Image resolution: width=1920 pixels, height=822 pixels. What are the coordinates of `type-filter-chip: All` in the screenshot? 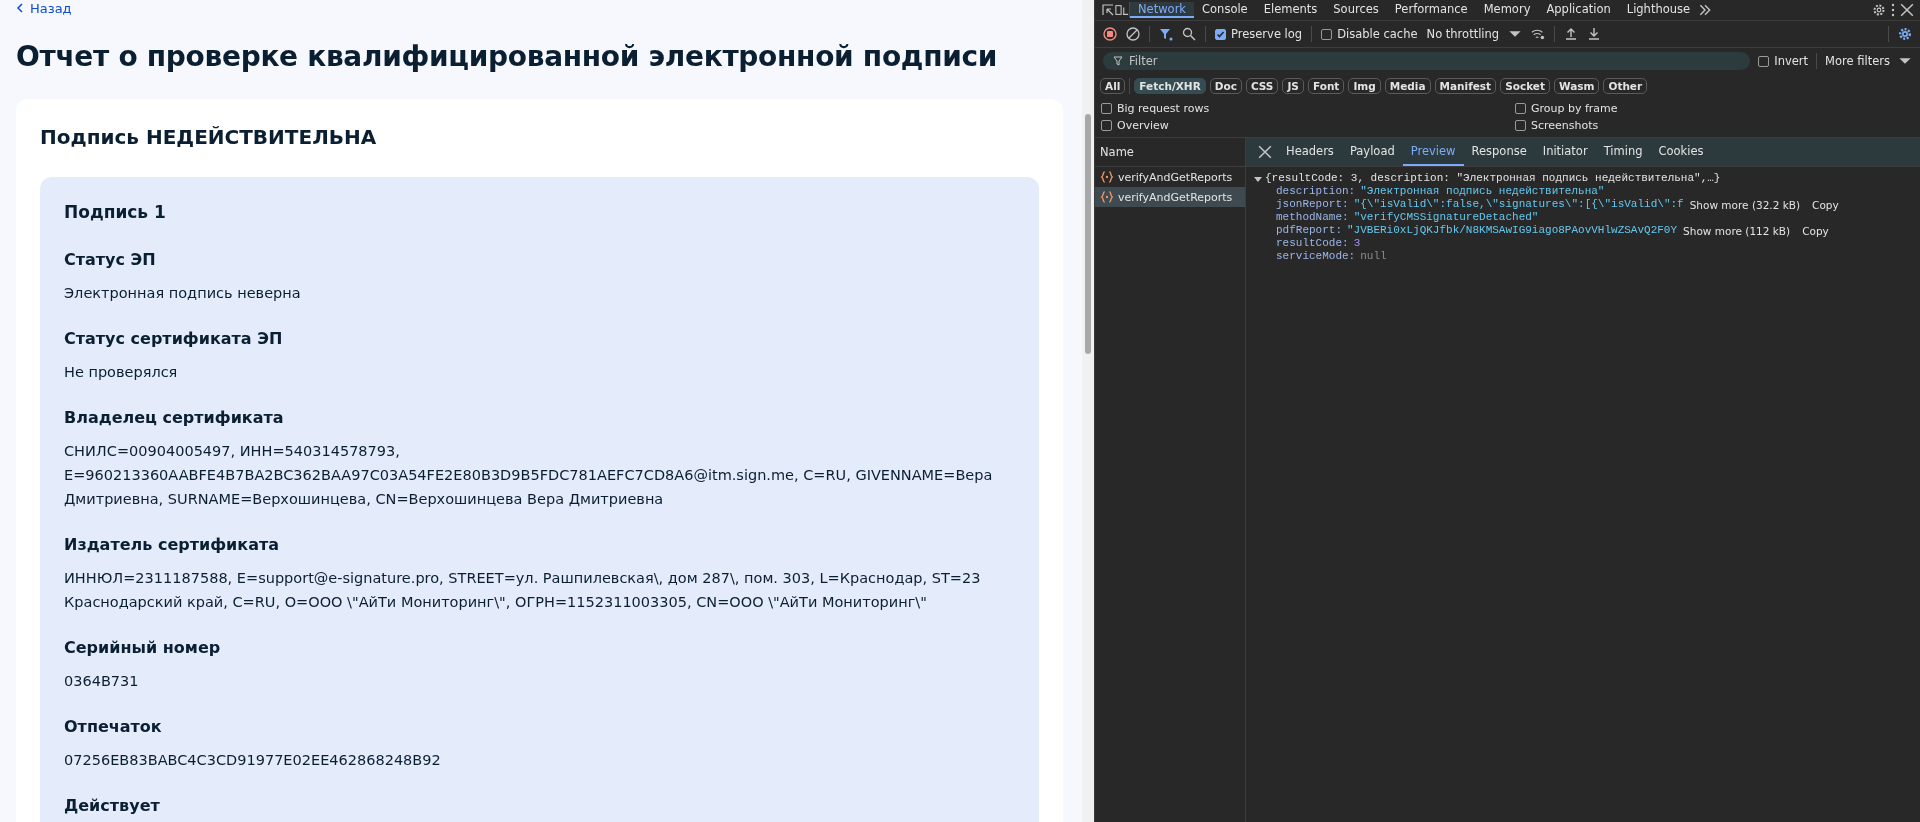 It's located at (1113, 86).